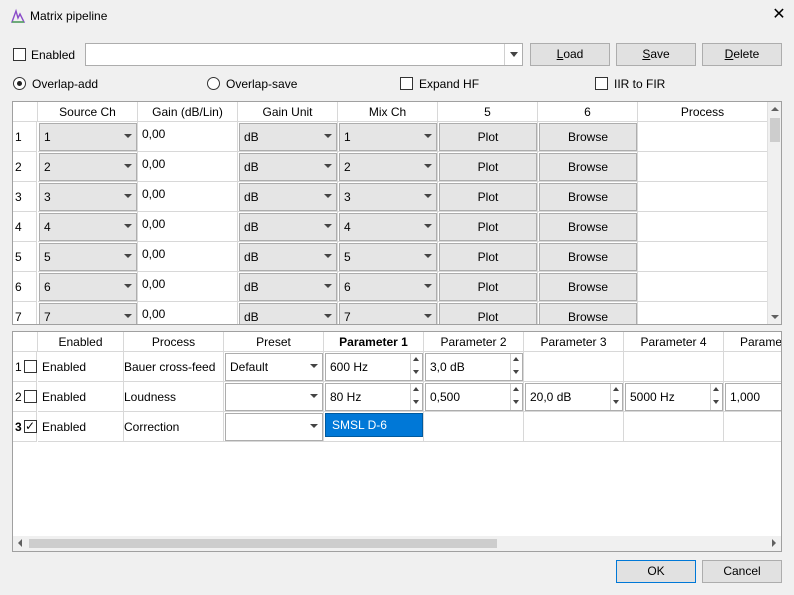 This screenshot has width=794, height=595. What do you see at coordinates (374, 397) in the screenshot?
I see `param-spinbox: 80 Hz` at bounding box center [374, 397].